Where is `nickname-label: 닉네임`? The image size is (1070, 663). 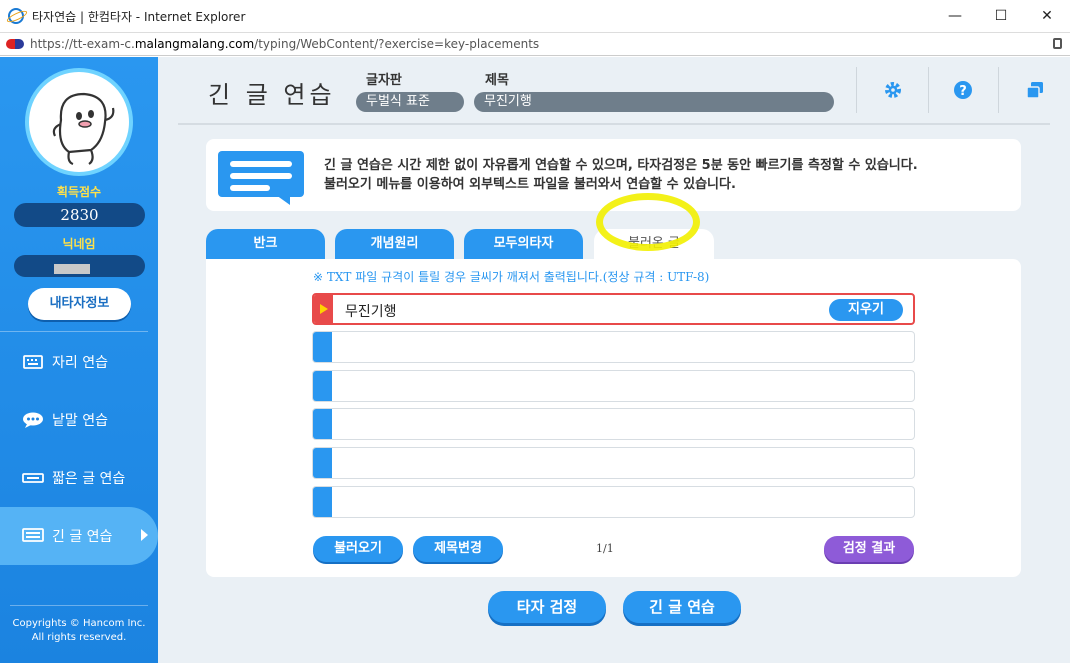
nickname-label: 닉네임 is located at coordinates (79, 244).